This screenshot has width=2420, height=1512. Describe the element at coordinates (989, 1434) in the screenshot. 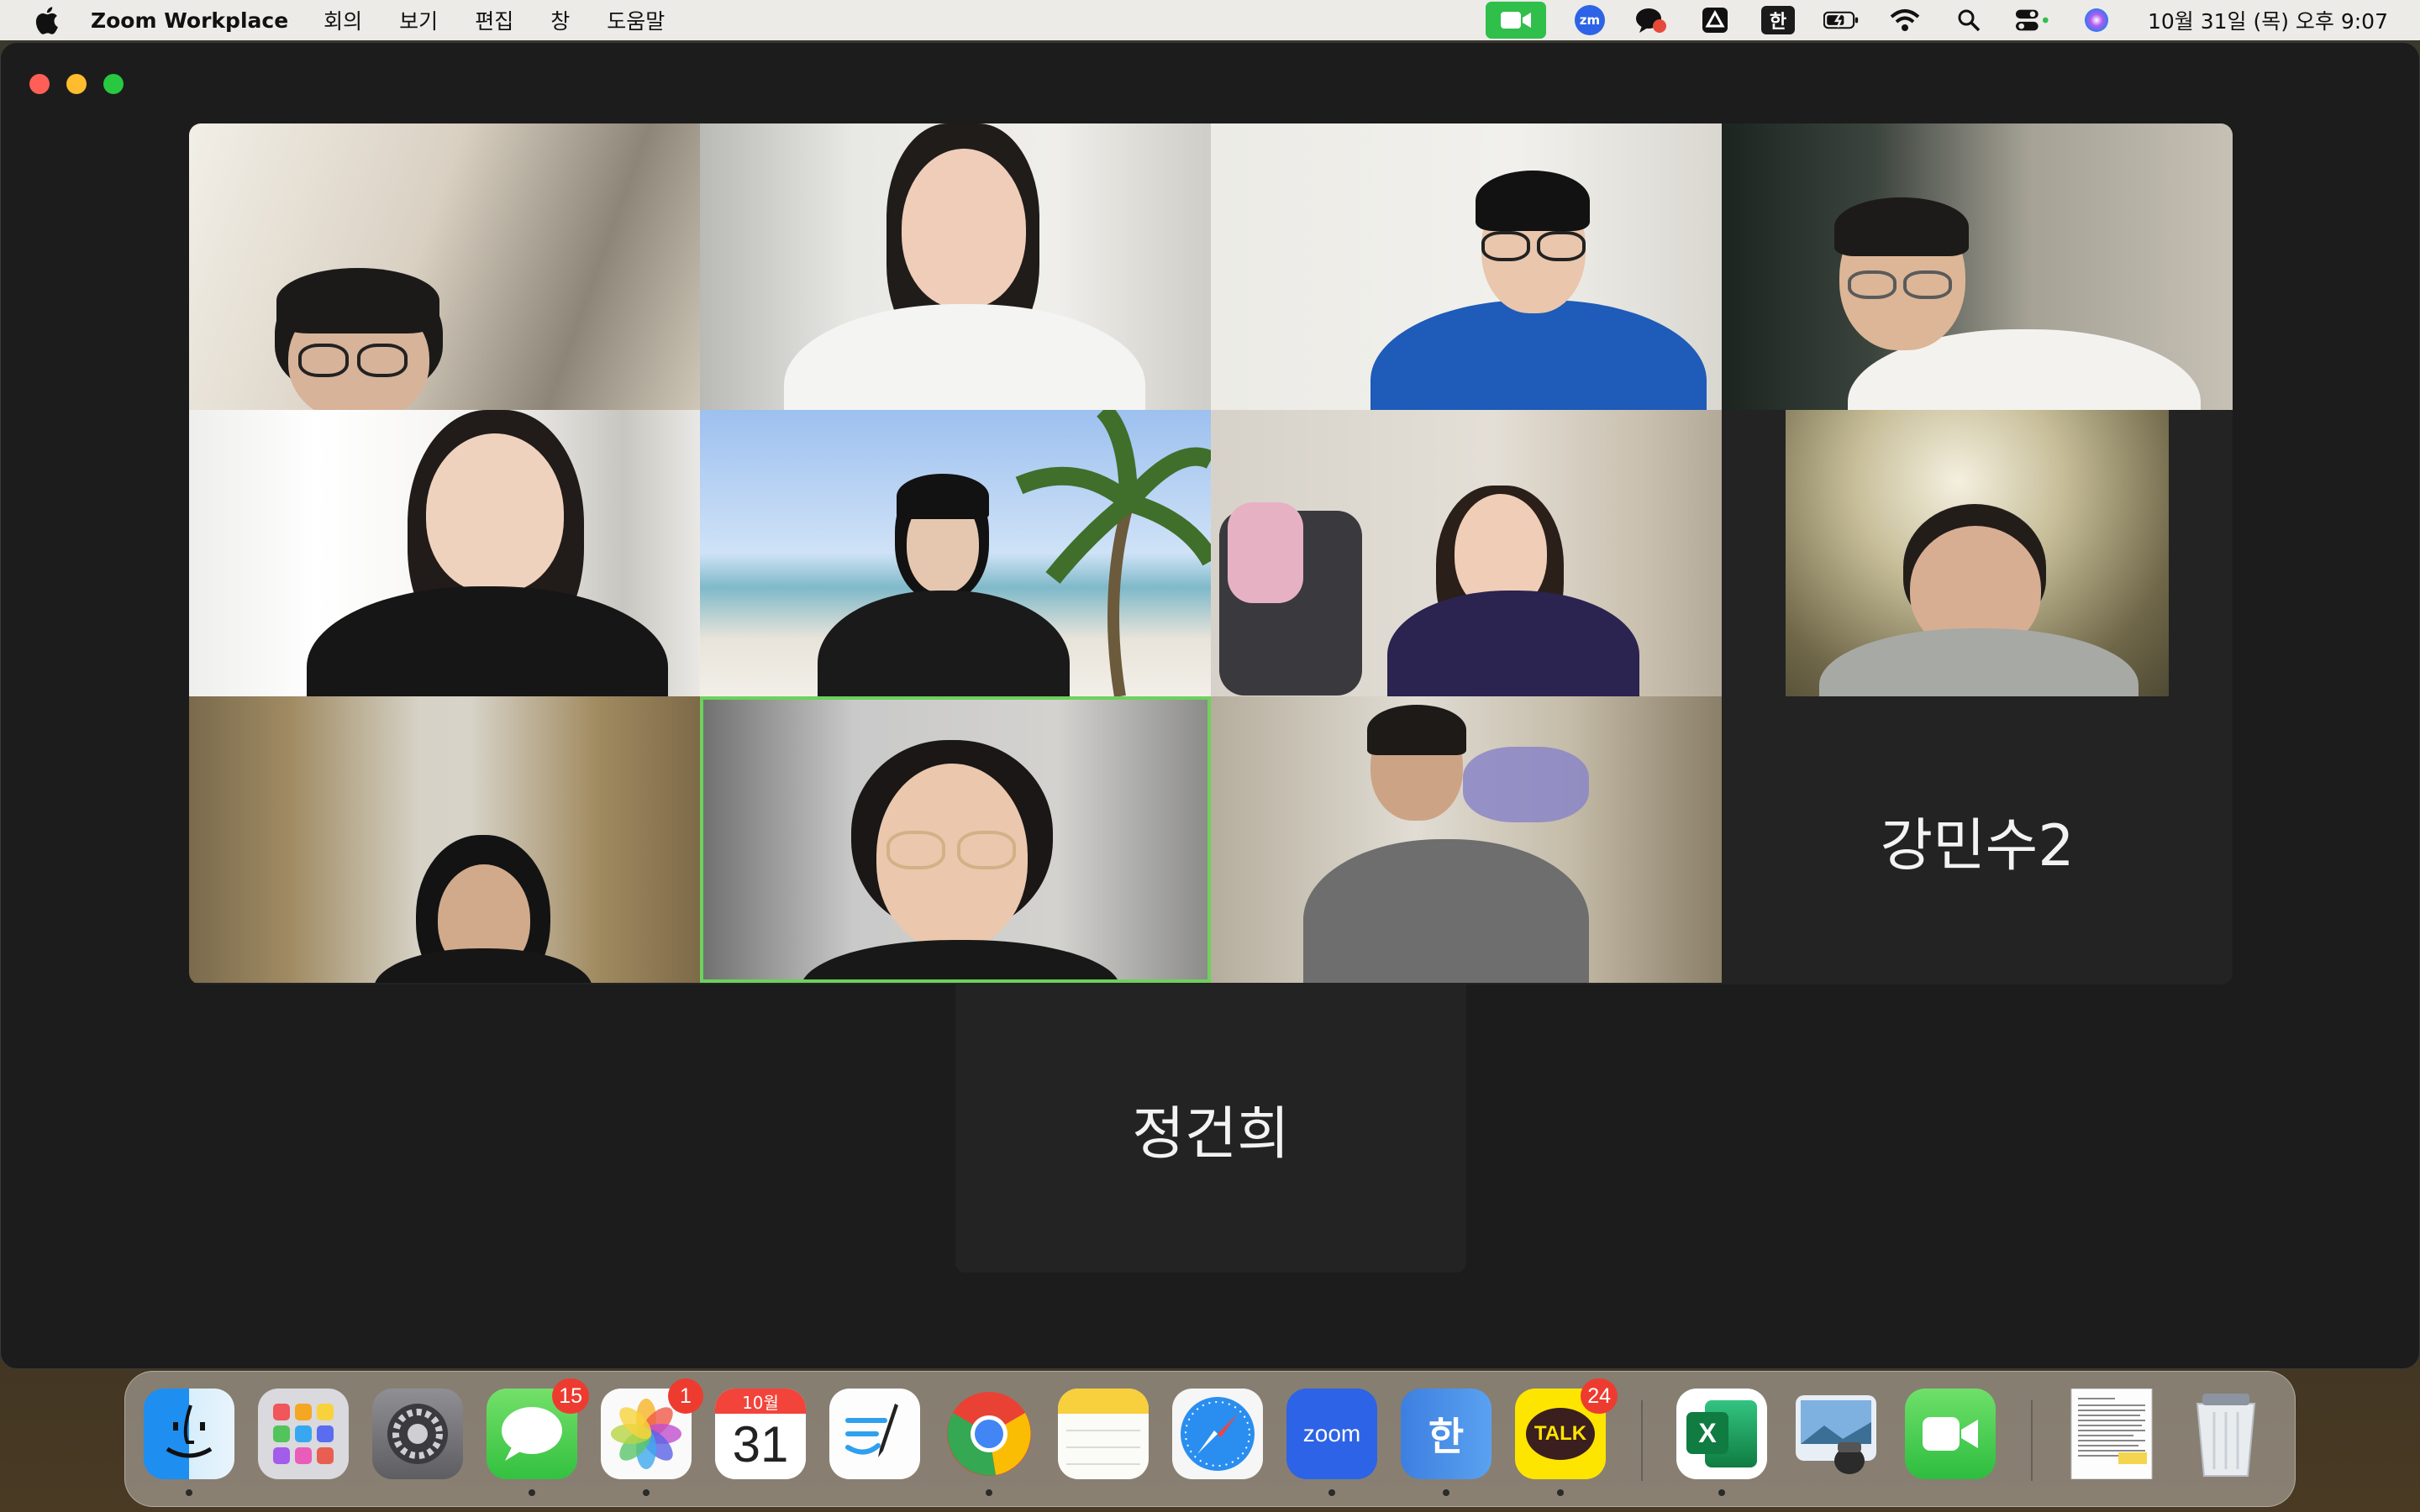

I see `chrome-icon` at that location.